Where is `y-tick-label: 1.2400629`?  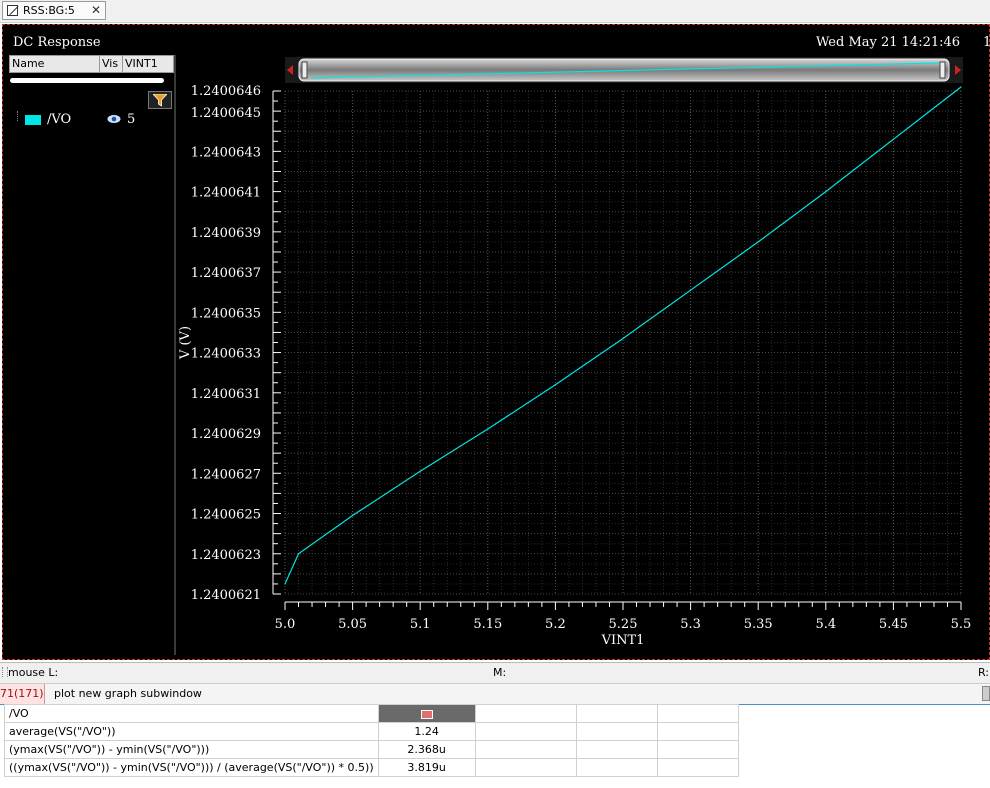 y-tick-label: 1.2400629 is located at coordinates (226, 434).